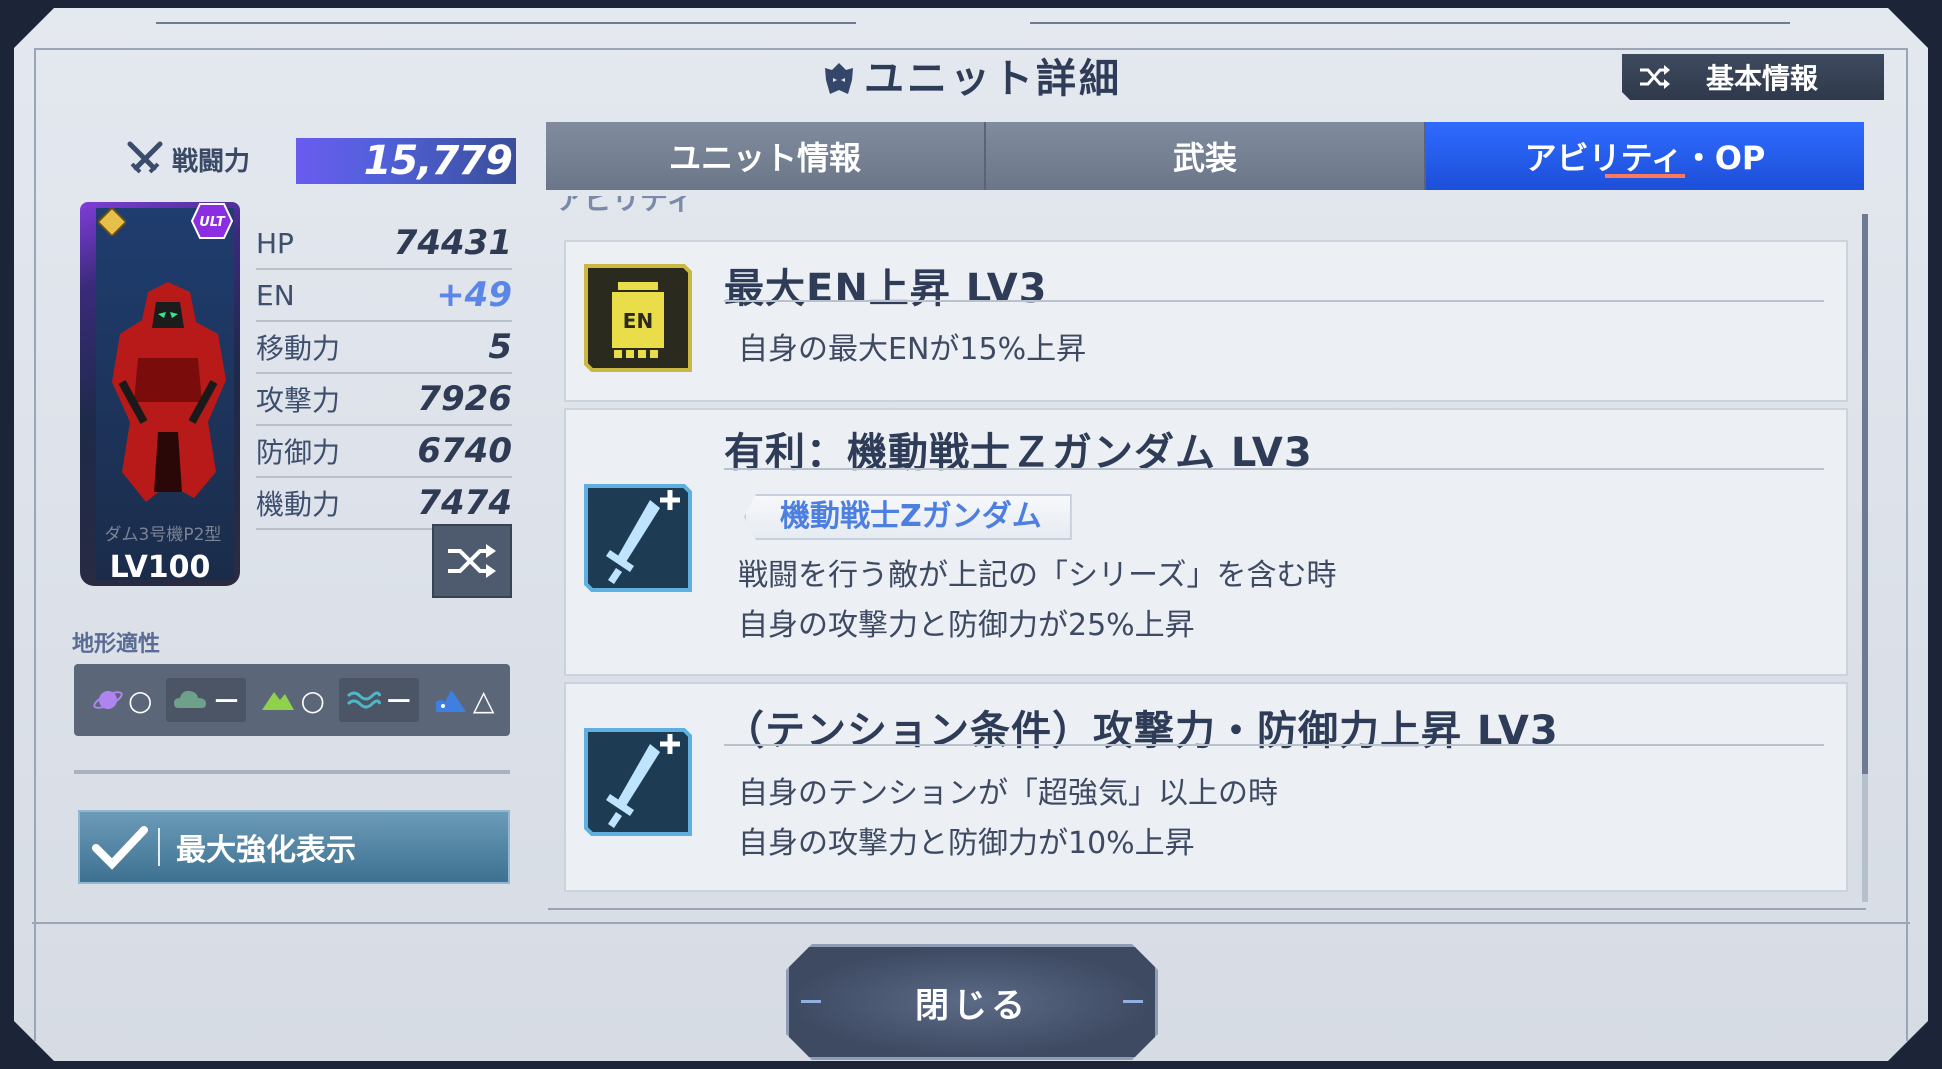 This screenshot has height=1069, width=1942. I want to click on ult-badge-icon: ULT, so click(212, 221).